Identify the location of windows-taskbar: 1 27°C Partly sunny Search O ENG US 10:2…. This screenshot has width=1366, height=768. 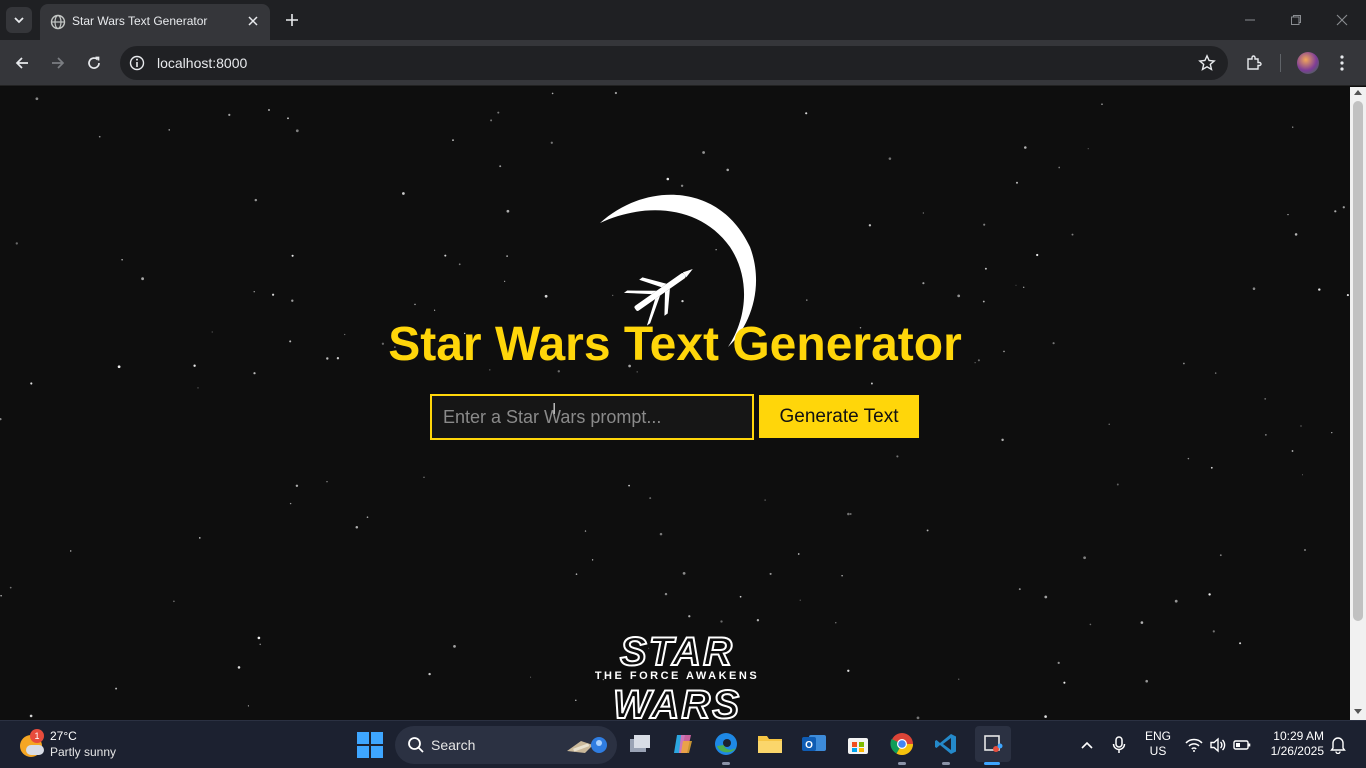
(683, 744).